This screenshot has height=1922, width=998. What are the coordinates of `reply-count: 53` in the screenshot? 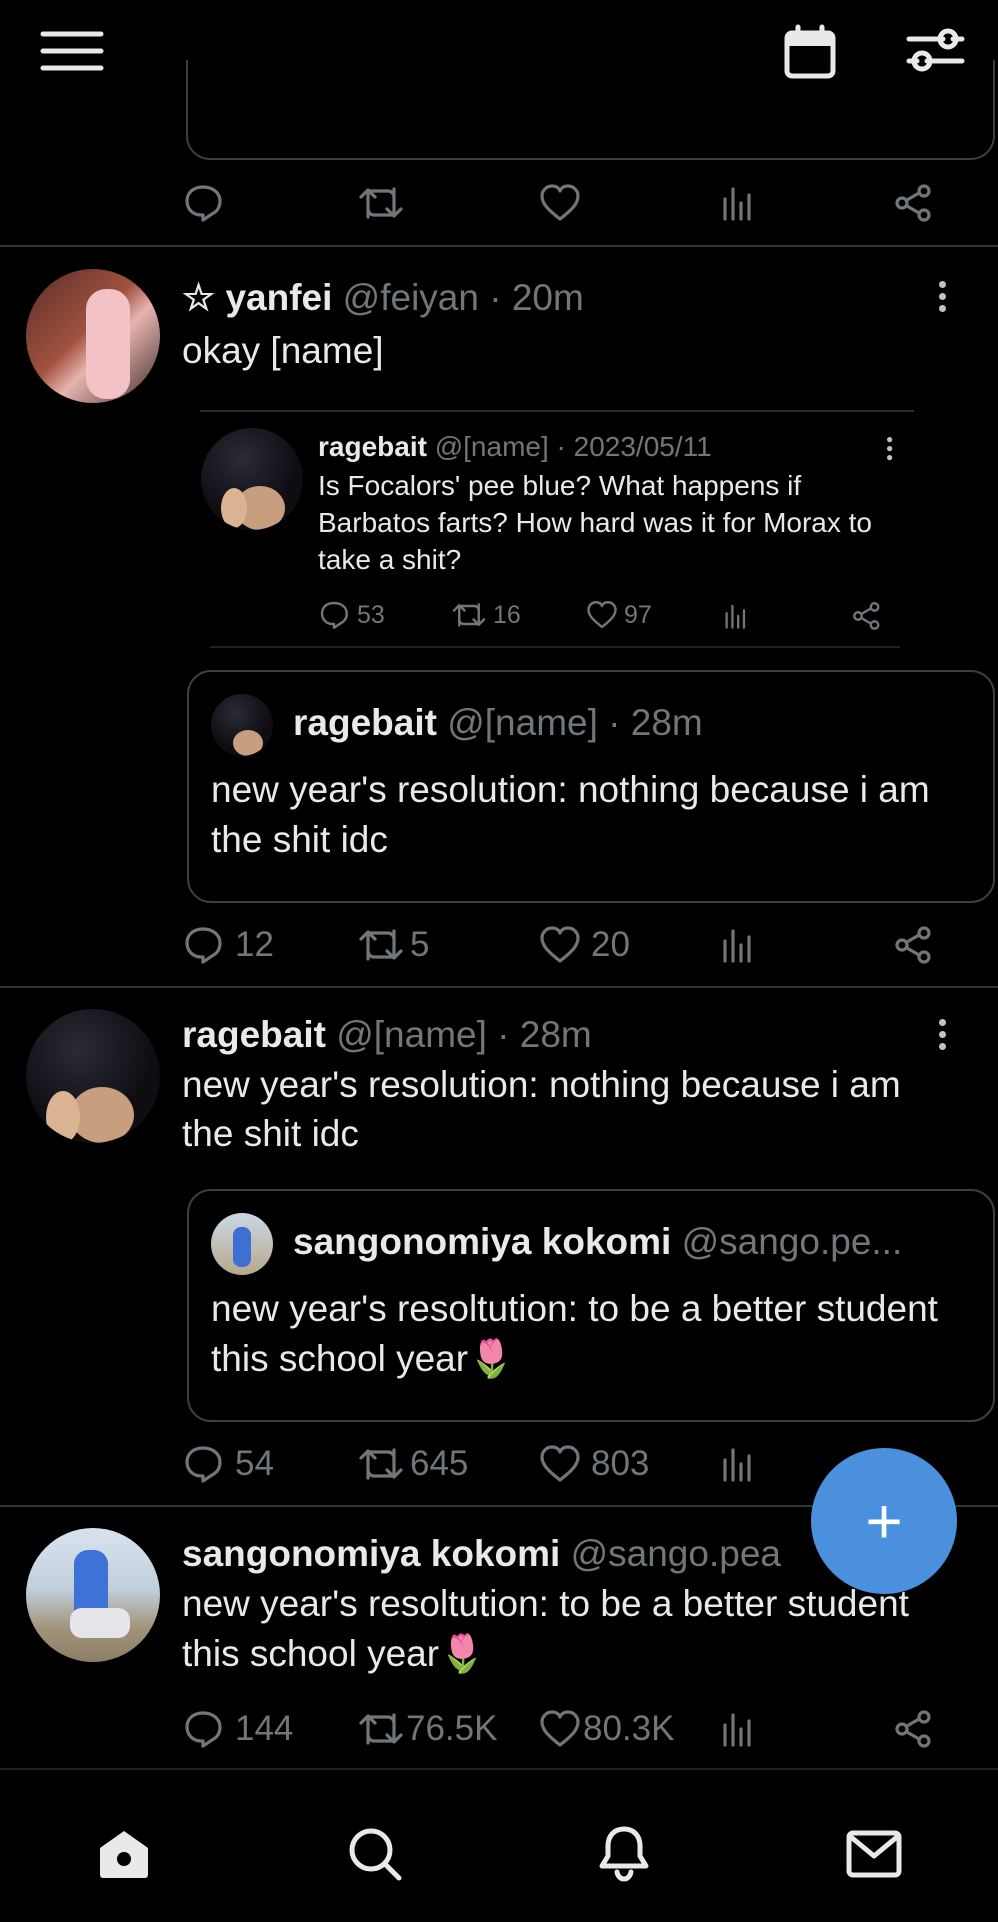 It's located at (351, 615).